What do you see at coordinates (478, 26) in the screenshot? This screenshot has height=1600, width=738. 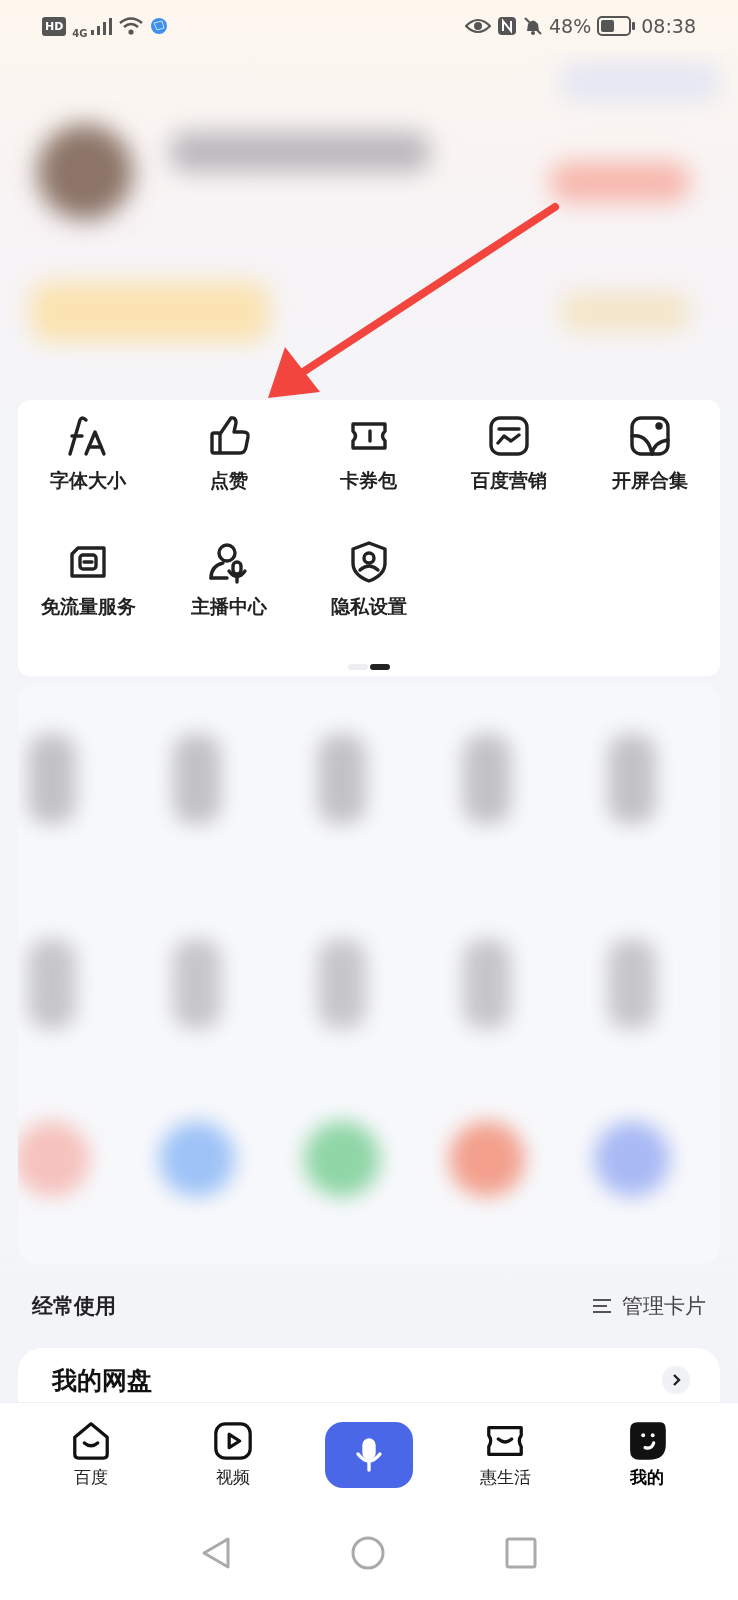 I see `eye-icon` at bounding box center [478, 26].